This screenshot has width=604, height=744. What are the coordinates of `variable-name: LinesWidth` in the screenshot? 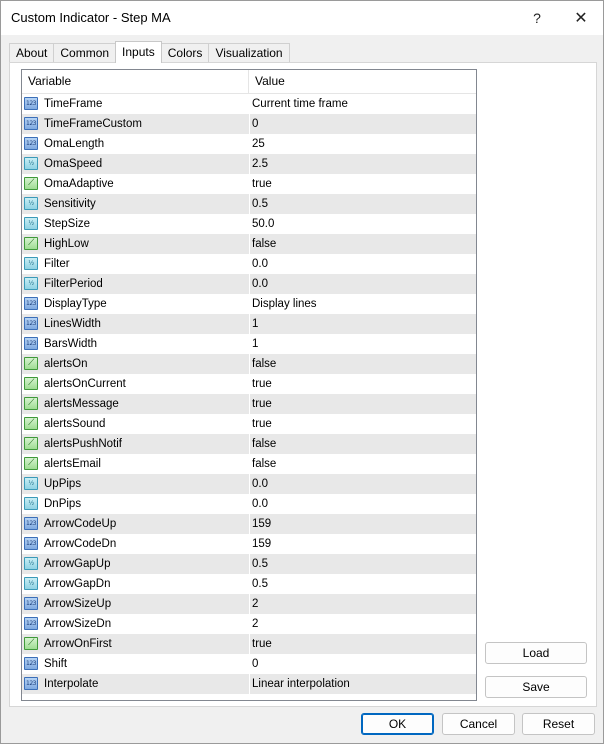 It's located at (72, 324).